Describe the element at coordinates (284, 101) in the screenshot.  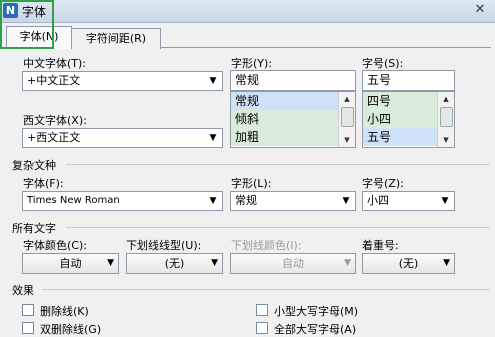
I see `style-option: 常规` at that location.